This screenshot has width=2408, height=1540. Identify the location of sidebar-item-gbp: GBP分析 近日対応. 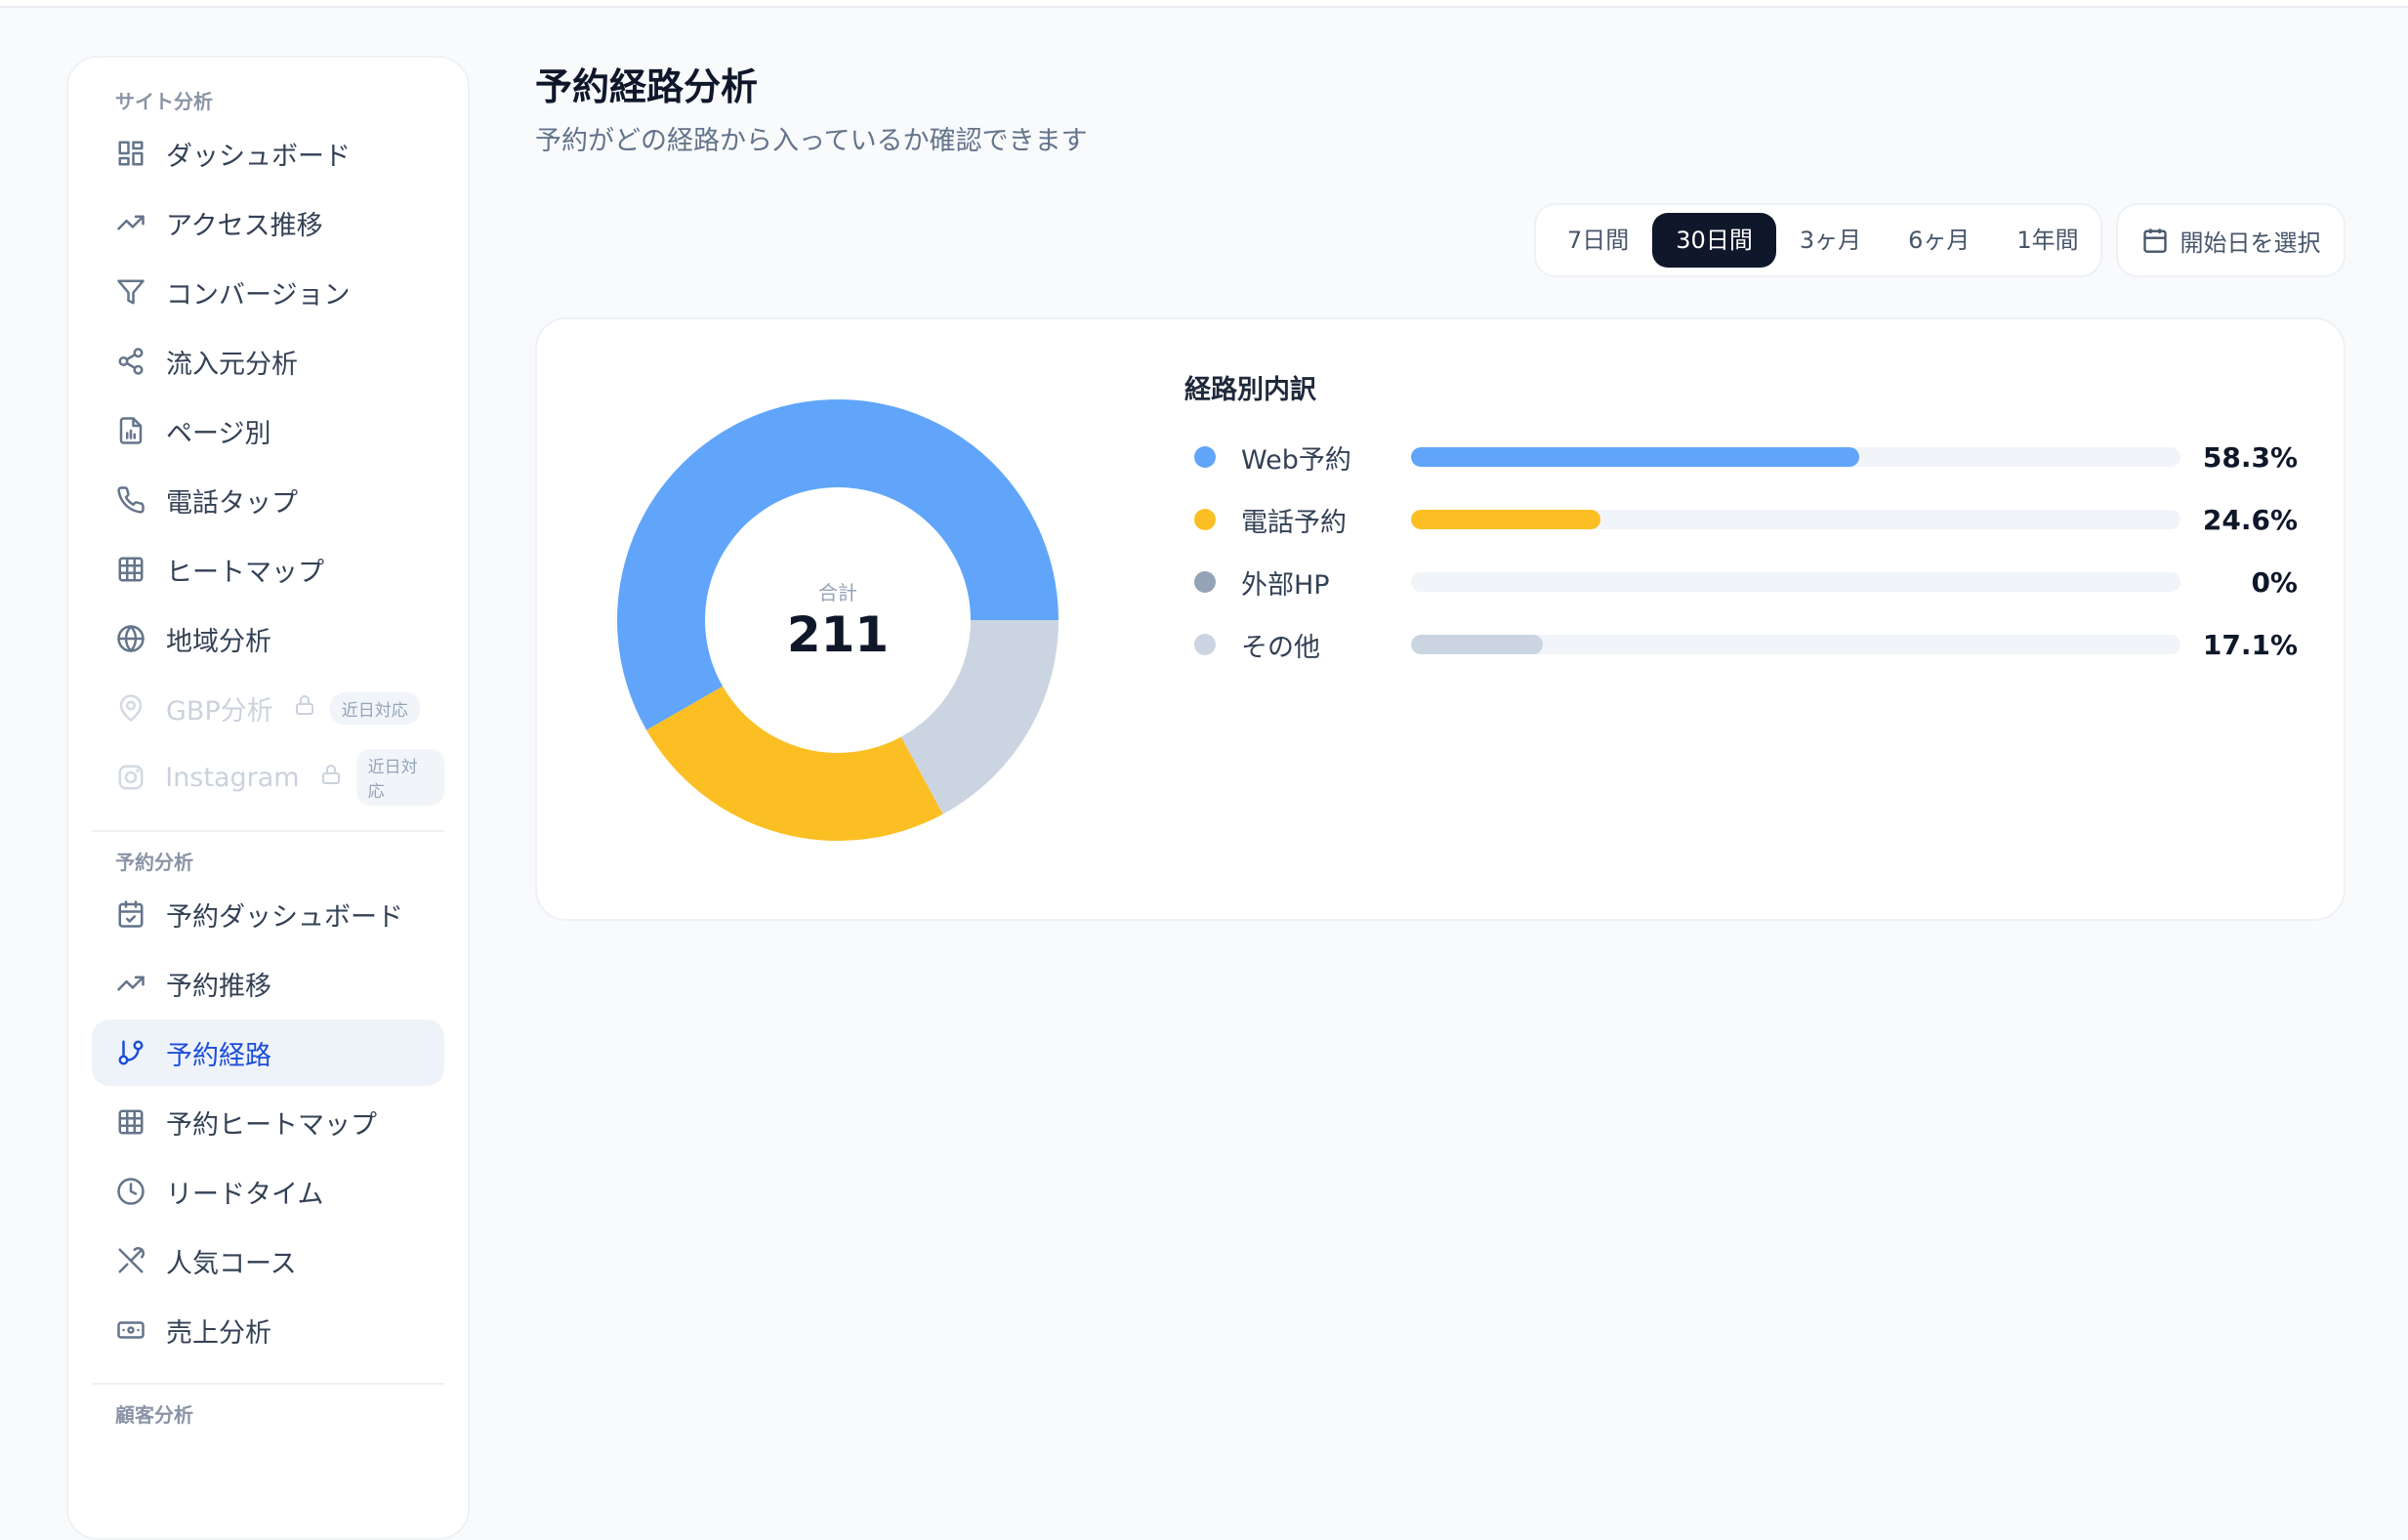
(268, 708).